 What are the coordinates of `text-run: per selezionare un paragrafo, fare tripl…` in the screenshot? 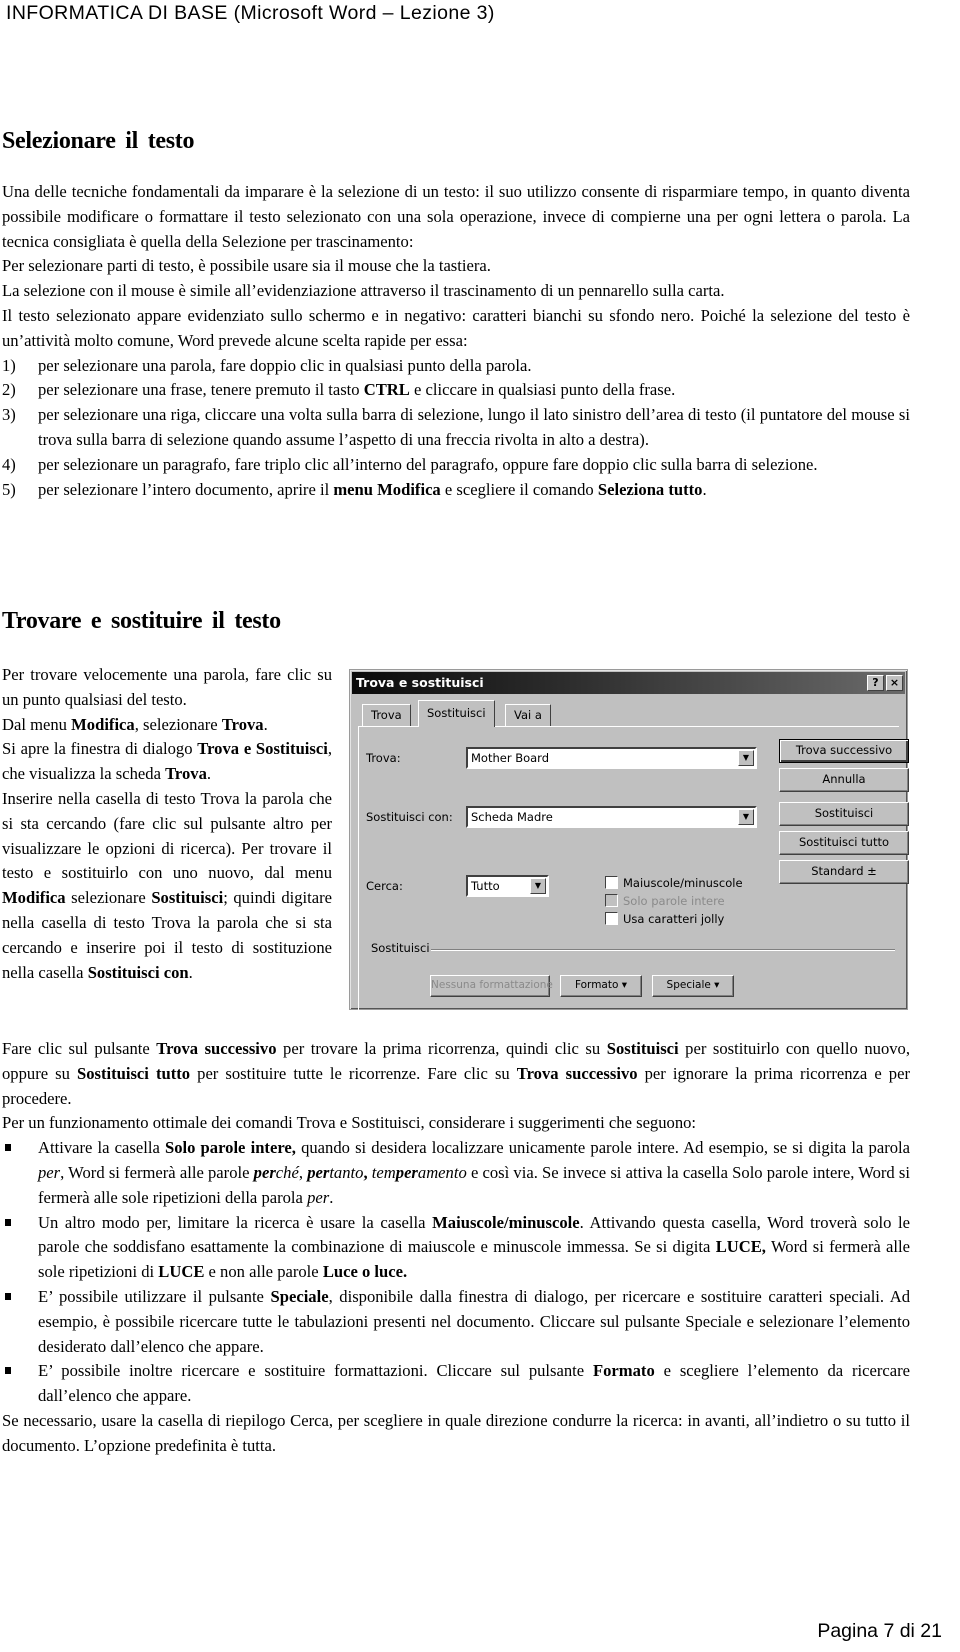 It's located at (428, 464).